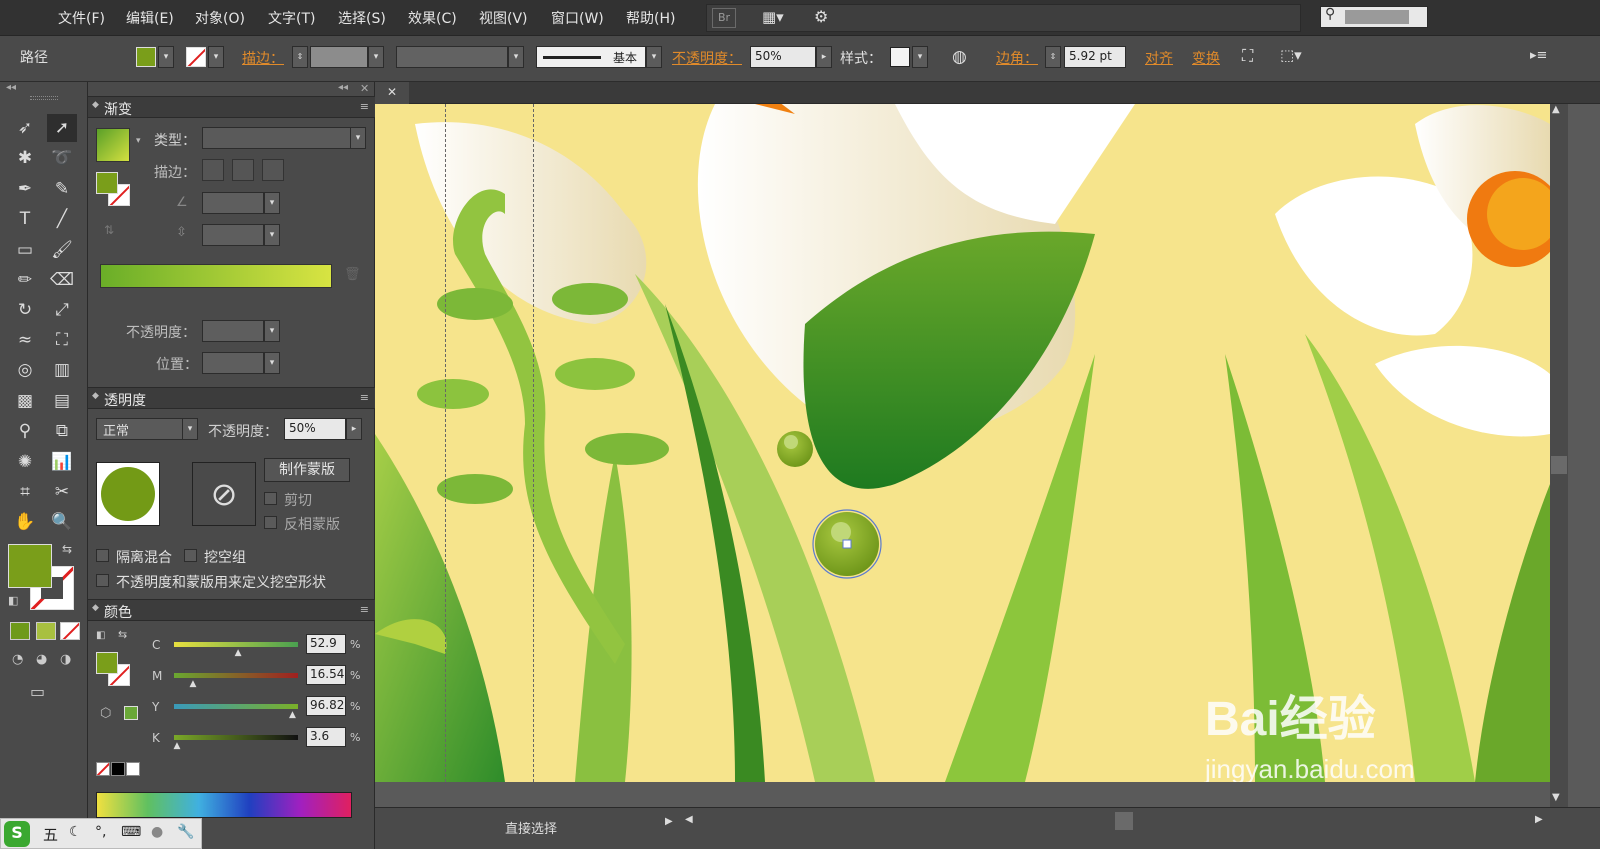  What do you see at coordinates (25, 219) in the screenshot?
I see `type-tool-icon: T` at bounding box center [25, 219].